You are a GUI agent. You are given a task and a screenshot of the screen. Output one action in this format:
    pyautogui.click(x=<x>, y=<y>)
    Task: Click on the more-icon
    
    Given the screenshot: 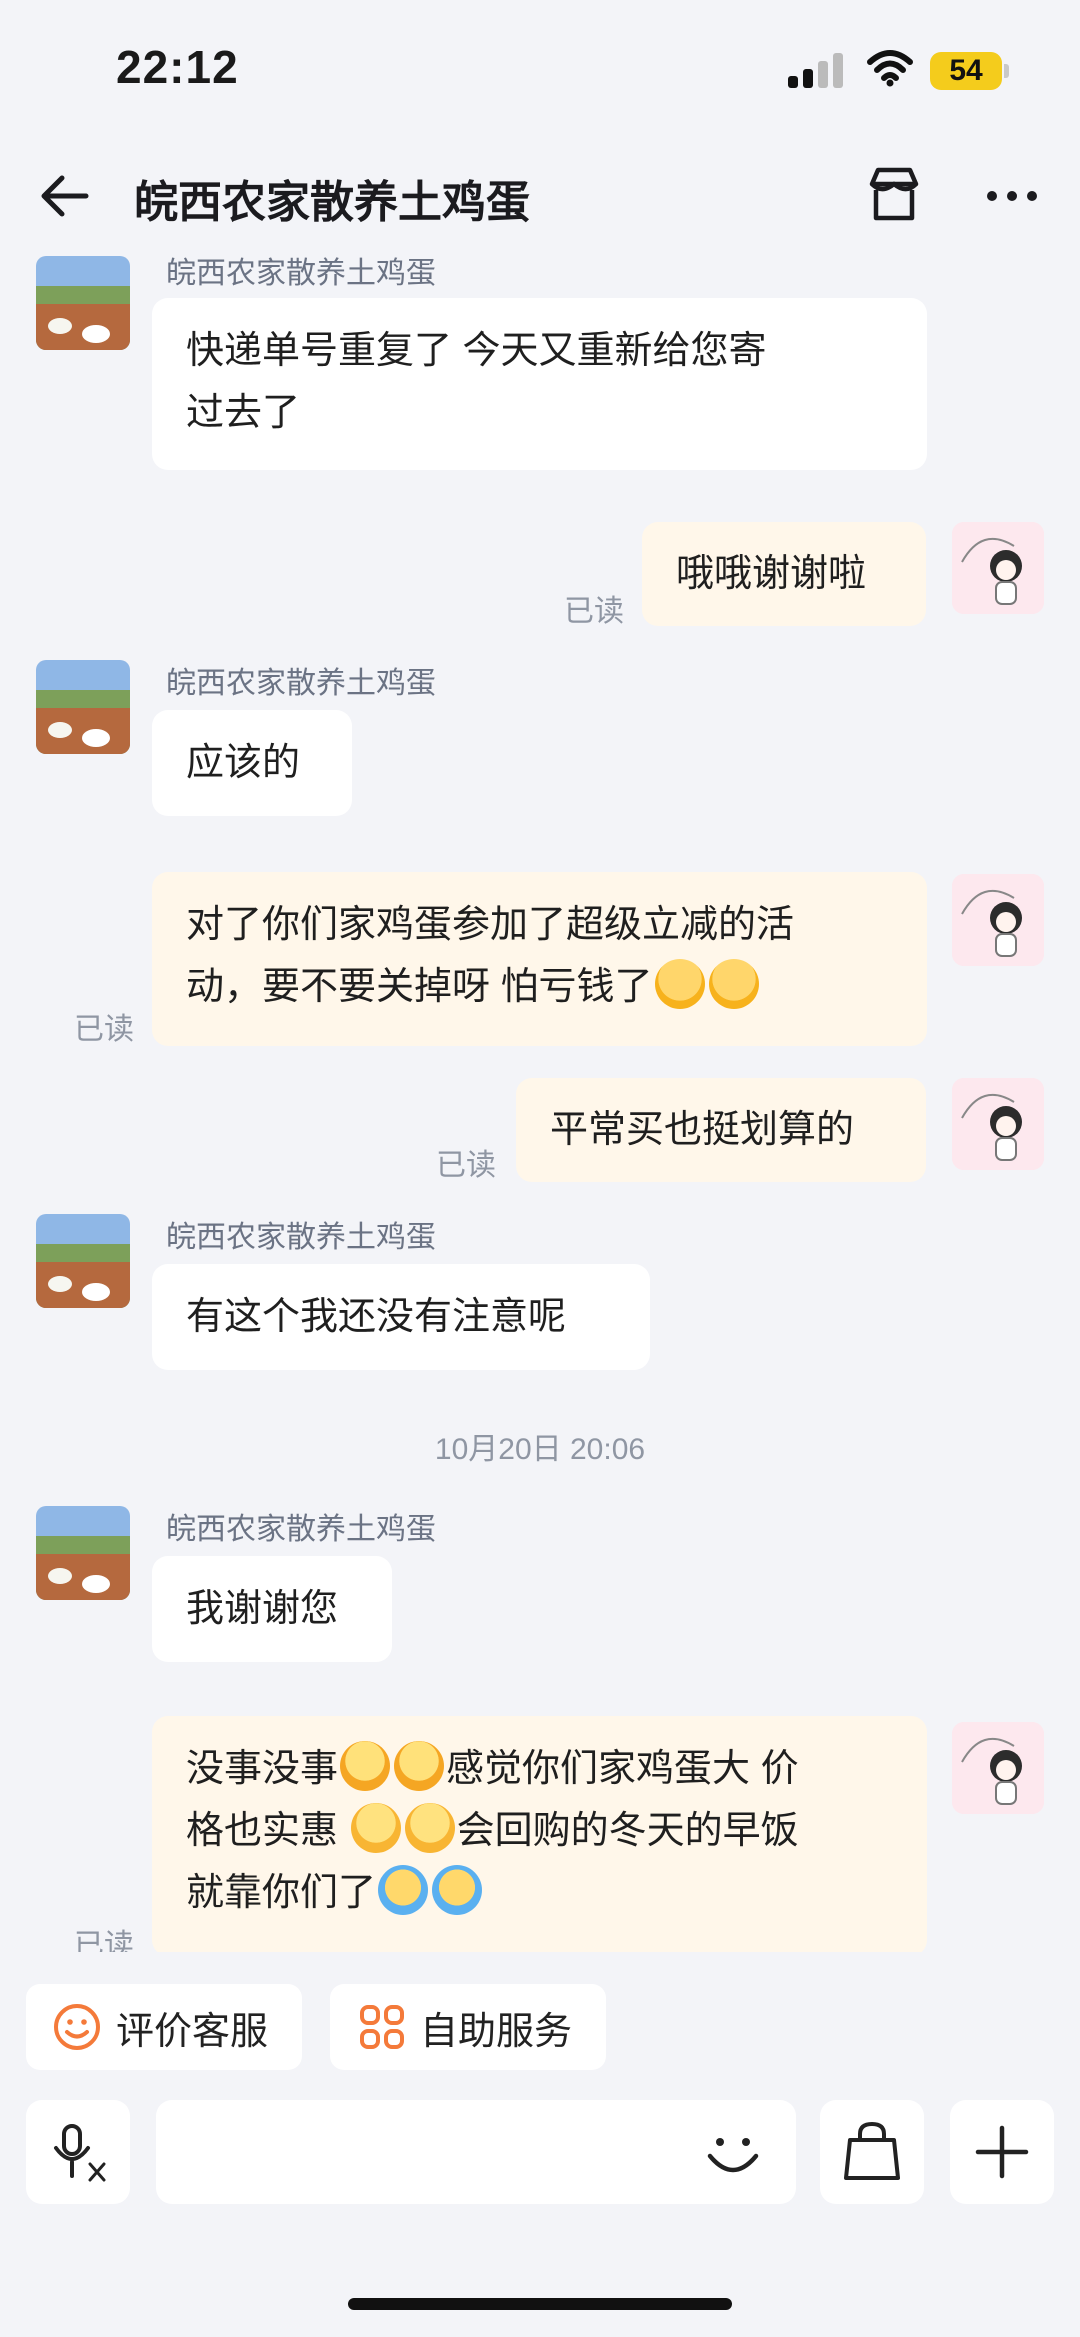 What is the action you would take?
    pyautogui.click(x=1012, y=196)
    